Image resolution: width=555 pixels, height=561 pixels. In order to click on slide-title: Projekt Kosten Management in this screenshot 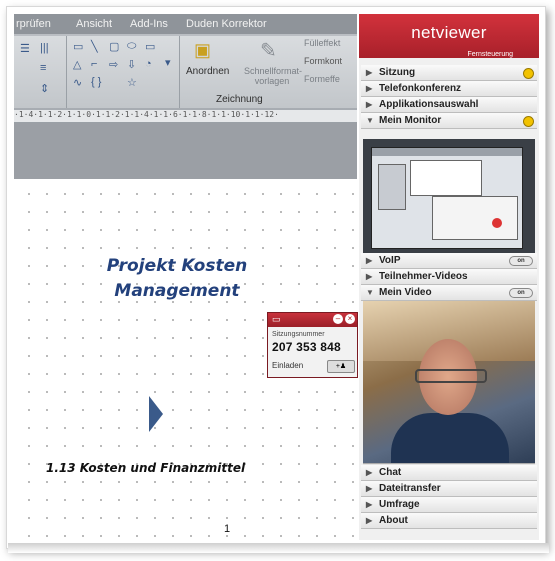, I will do `click(177, 279)`.